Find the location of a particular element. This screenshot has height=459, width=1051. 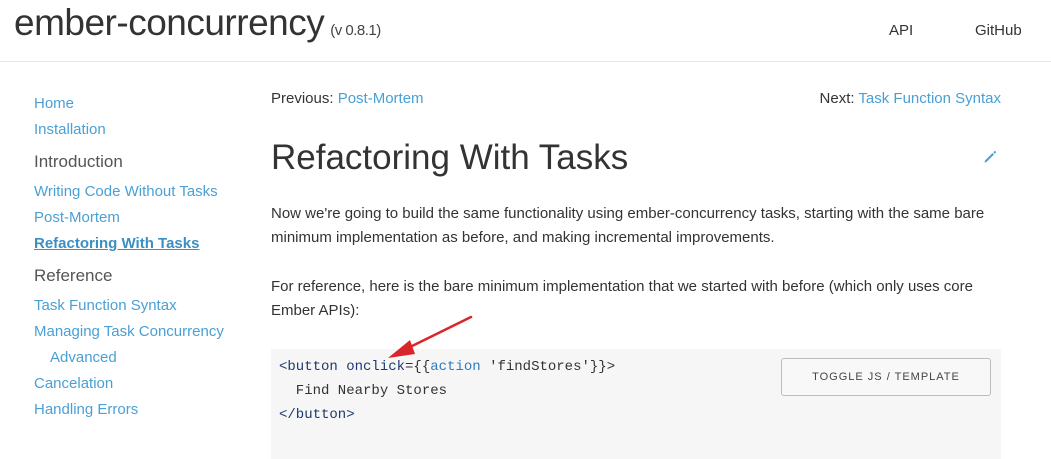

code-string: 'findStores' is located at coordinates (535, 367).